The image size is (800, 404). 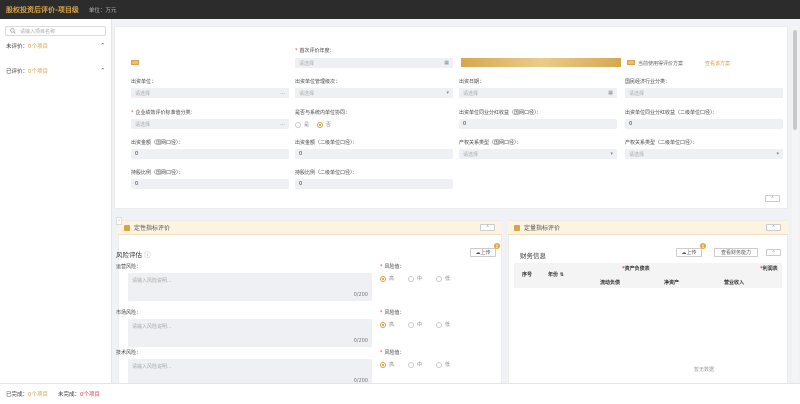 What do you see at coordinates (17, 395) in the screenshot?
I see `done-label: 已完成：` at bounding box center [17, 395].